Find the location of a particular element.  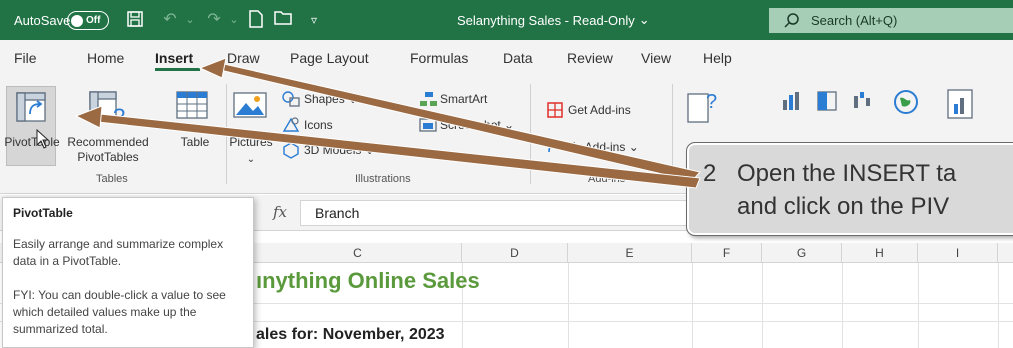

smartart-button: SmartArt is located at coordinates (463, 99).